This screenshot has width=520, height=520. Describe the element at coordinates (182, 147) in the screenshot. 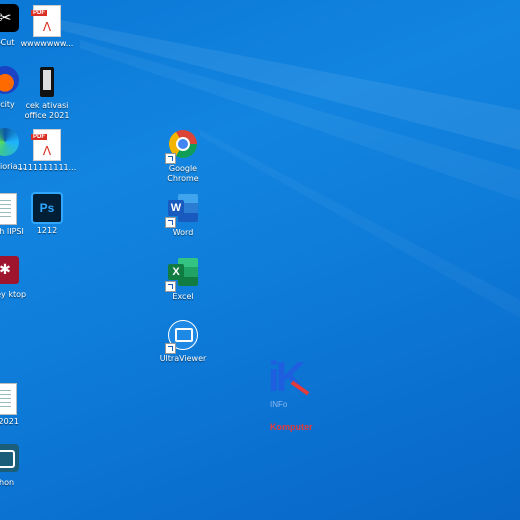

I see `chrome-icon` at that location.